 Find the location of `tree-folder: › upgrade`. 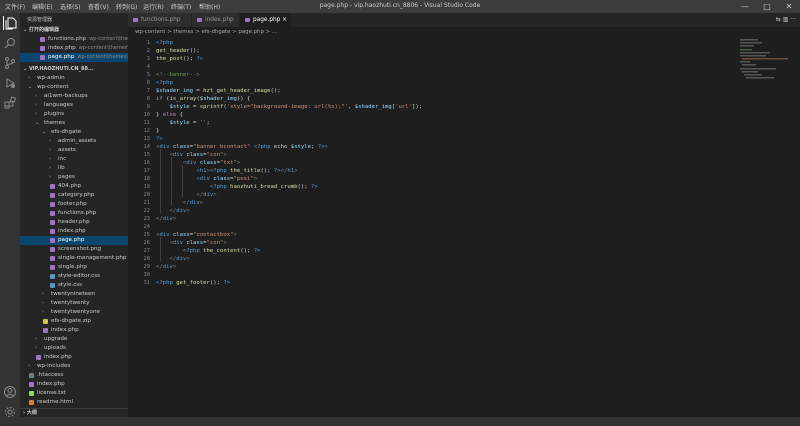

tree-folder: › upgrade is located at coordinates (74, 339).